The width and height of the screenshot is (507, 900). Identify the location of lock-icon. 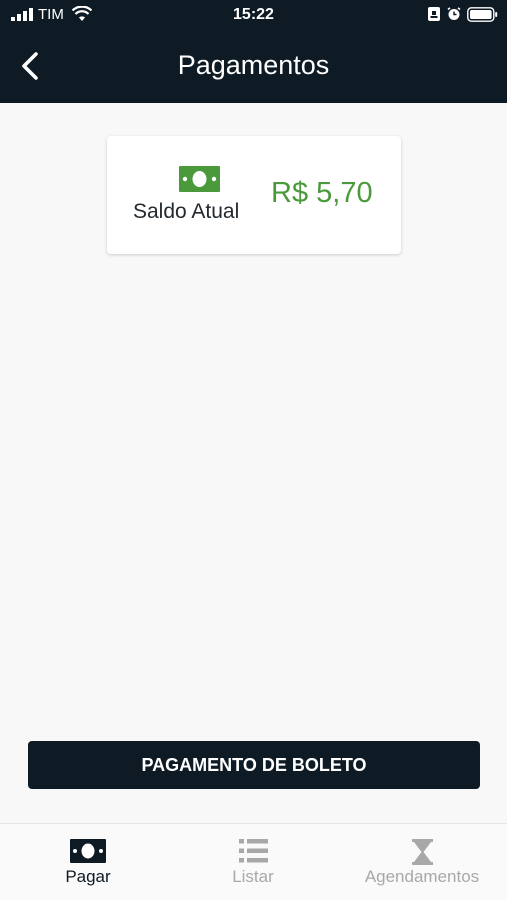
(434, 14).